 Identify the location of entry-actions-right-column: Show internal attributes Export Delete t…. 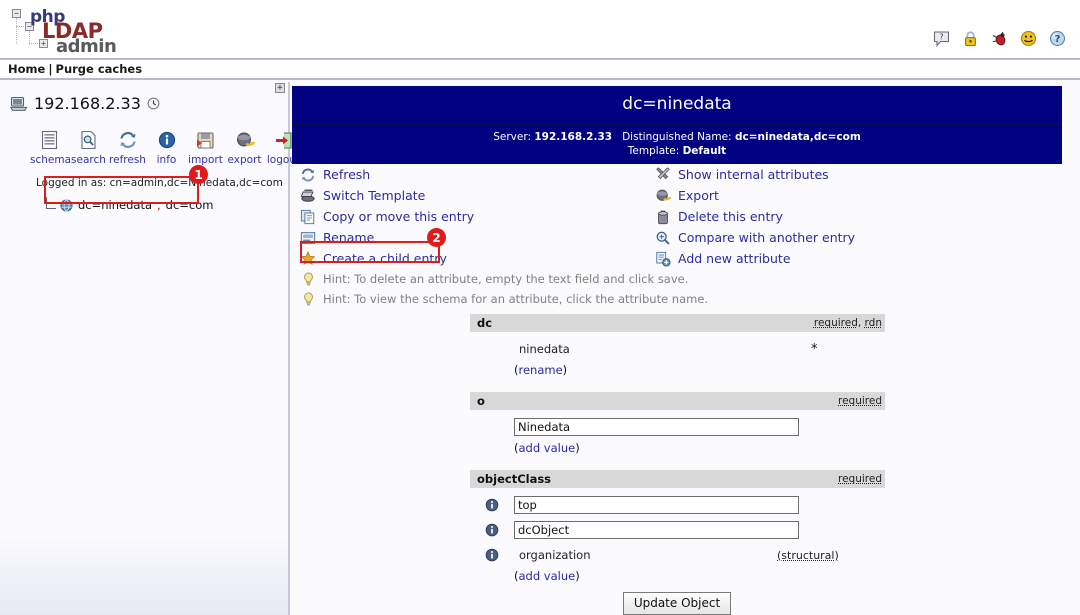
(755, 216).